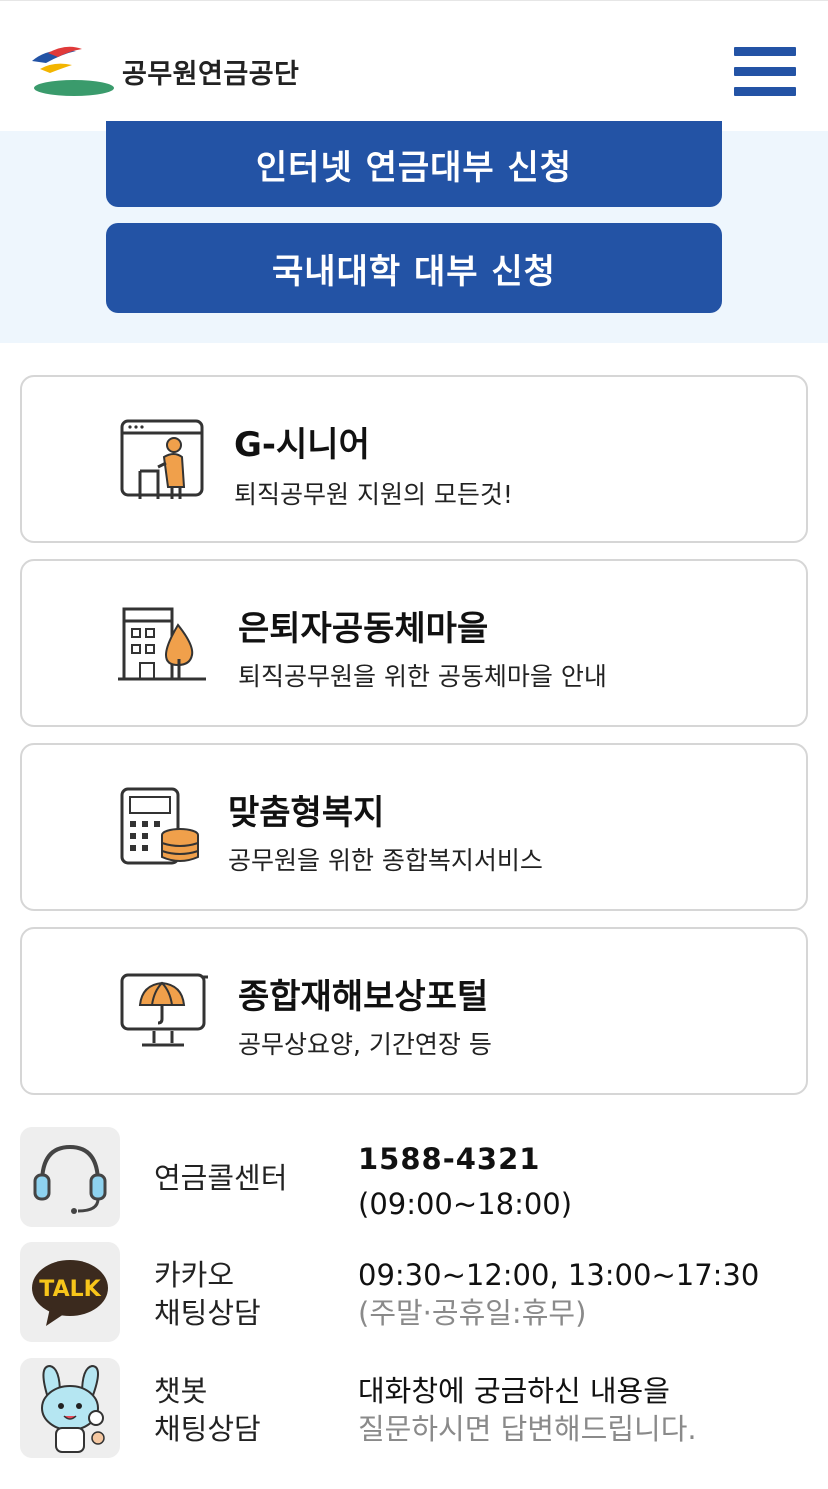 This screenshot has width=828, height=1489. Describe the element at coordinates (302, 445) in the screenshot. I see `card-title: G-시니어` at that location.